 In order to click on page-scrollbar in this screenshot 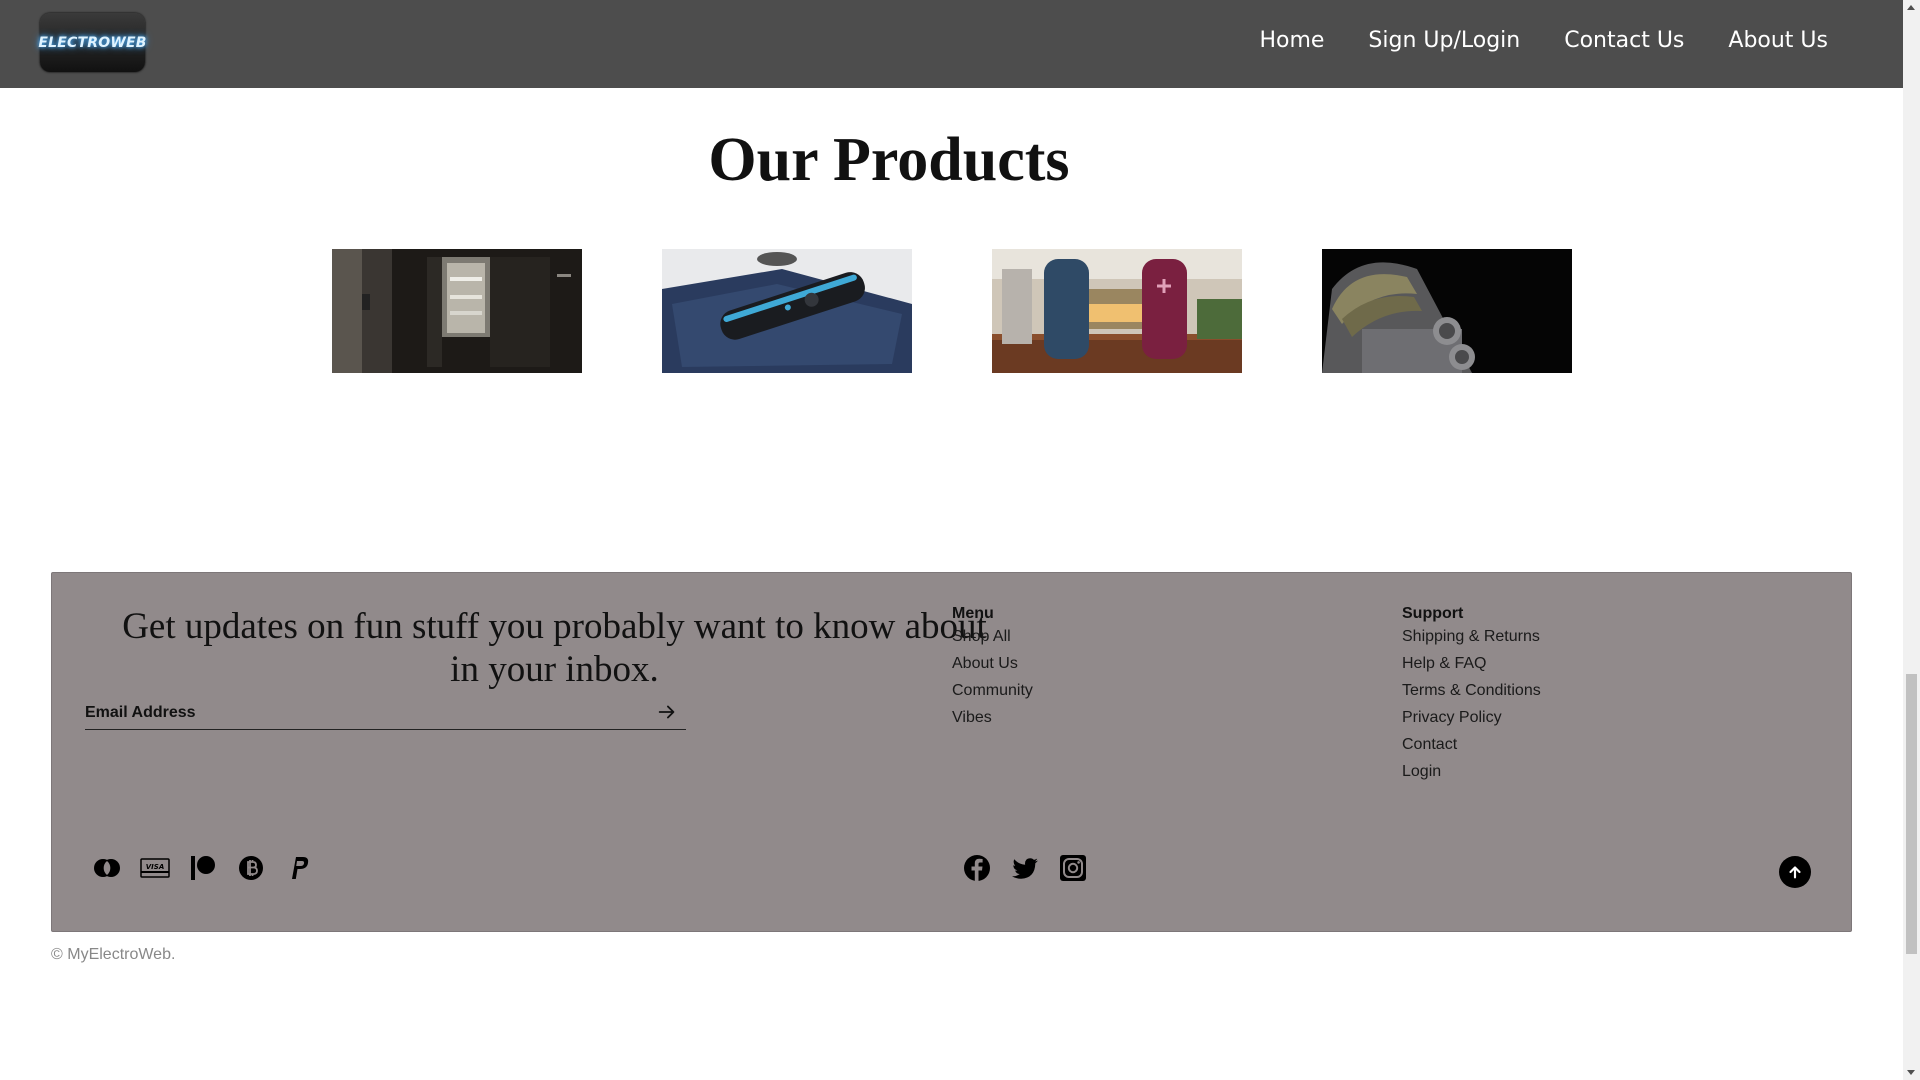, I will do `click(1911, 540)`.